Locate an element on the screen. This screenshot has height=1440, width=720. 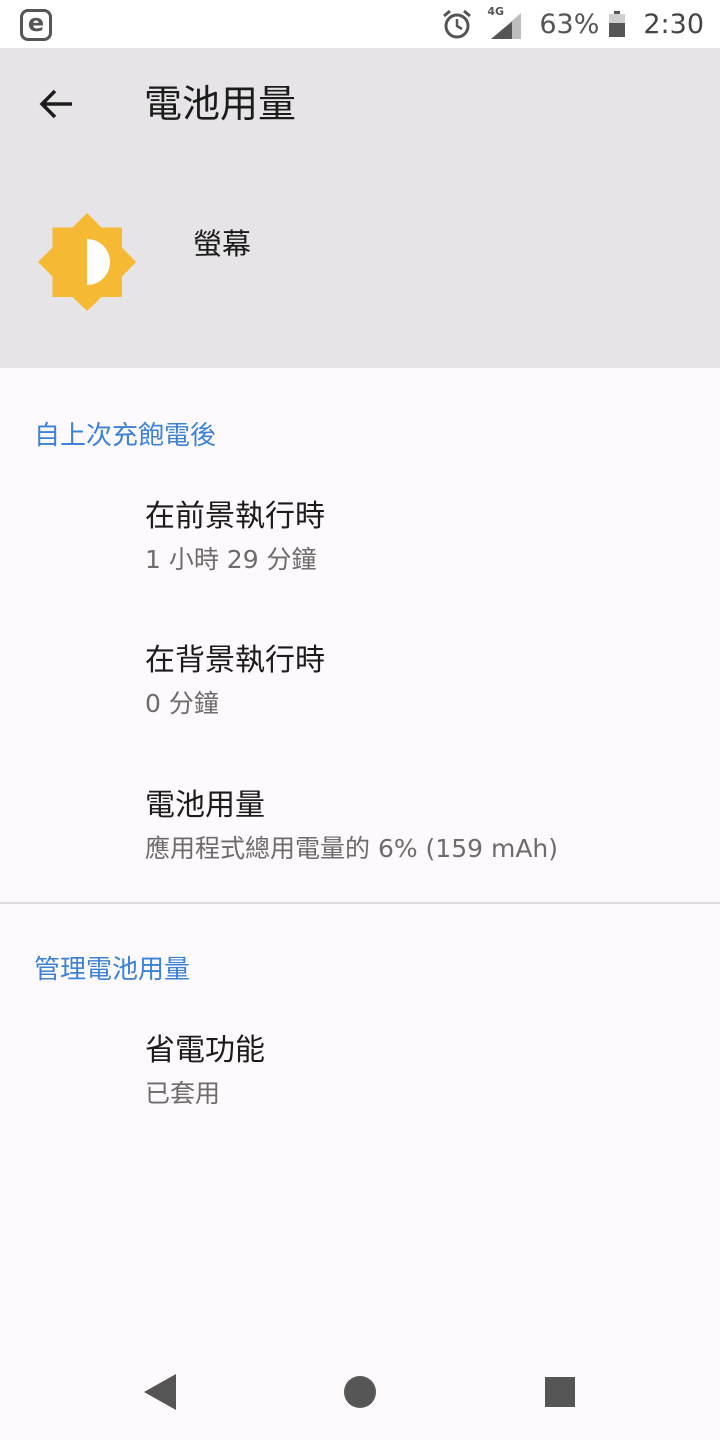
back-button is located at coordinates (56, 104).